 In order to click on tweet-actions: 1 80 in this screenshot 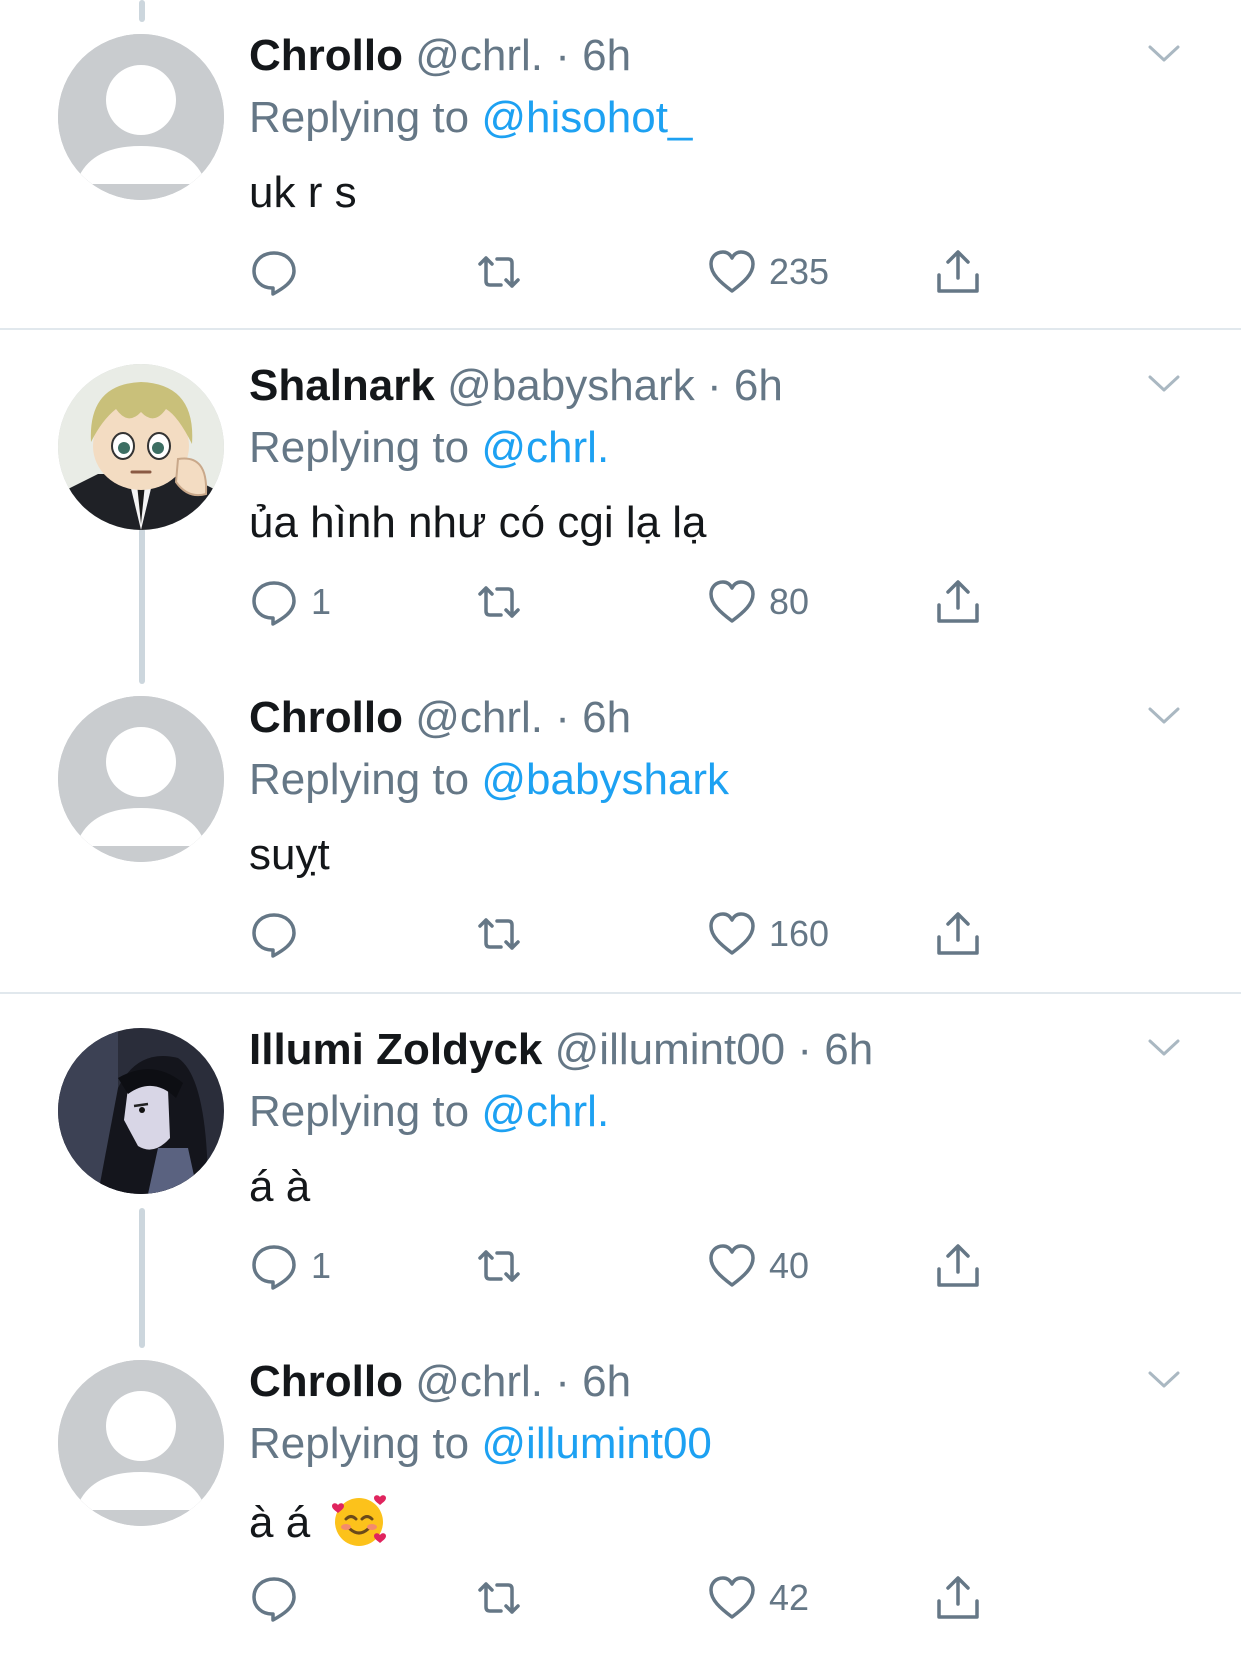, I will do `click(629, 602)`.